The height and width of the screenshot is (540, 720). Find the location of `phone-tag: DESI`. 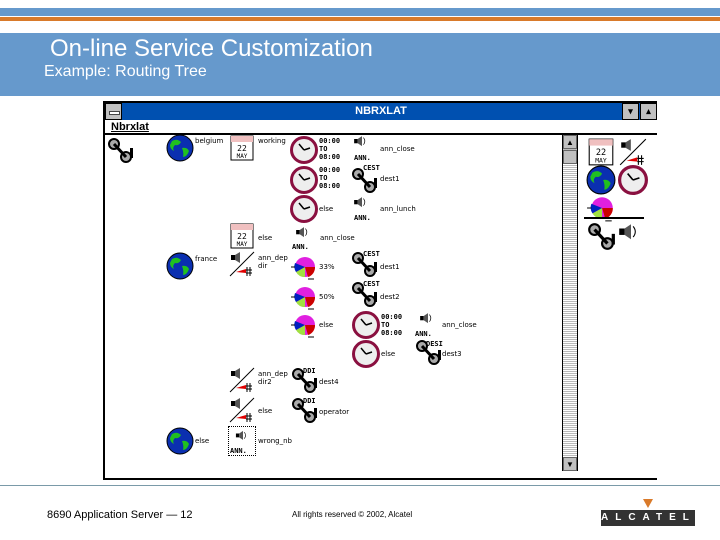

phone-tag: DESI is located at coordinates (434, 344).